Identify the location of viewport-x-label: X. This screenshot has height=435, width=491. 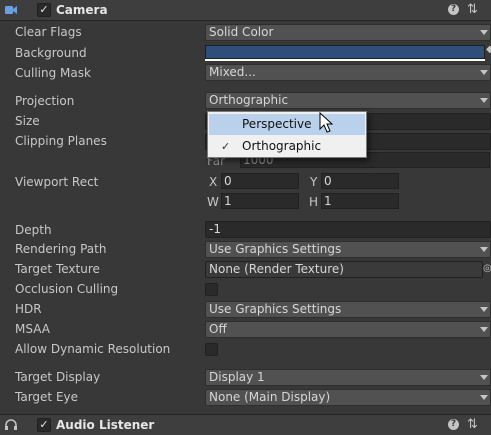
(213, 182).